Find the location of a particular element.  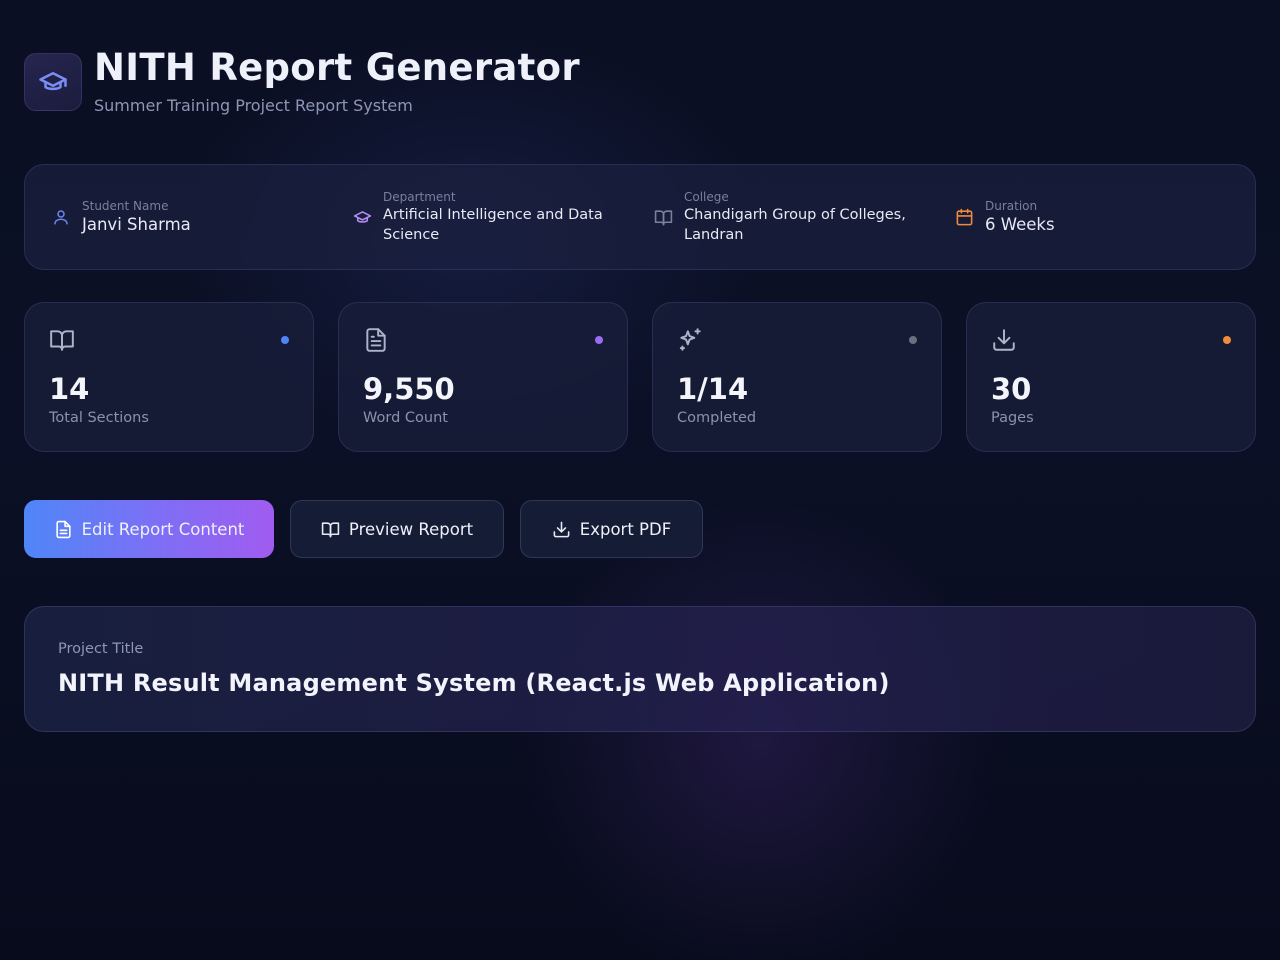

sparkles-icon is located at coordinates (690, 339).